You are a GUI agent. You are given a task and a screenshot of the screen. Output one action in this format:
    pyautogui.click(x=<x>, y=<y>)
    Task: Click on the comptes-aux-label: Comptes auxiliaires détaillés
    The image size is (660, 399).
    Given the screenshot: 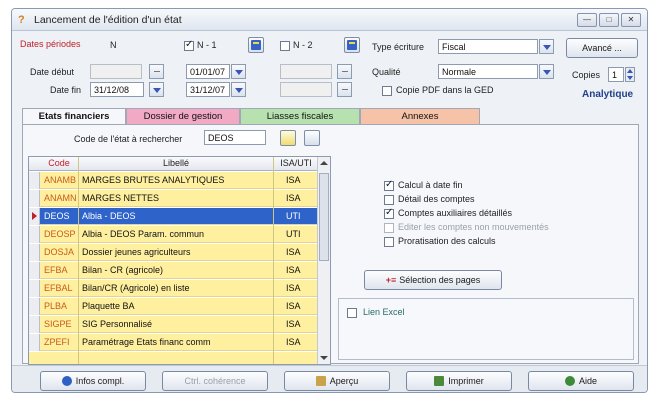 What is the action you would take?
    pyautogui.click(x=455, y=213)
    